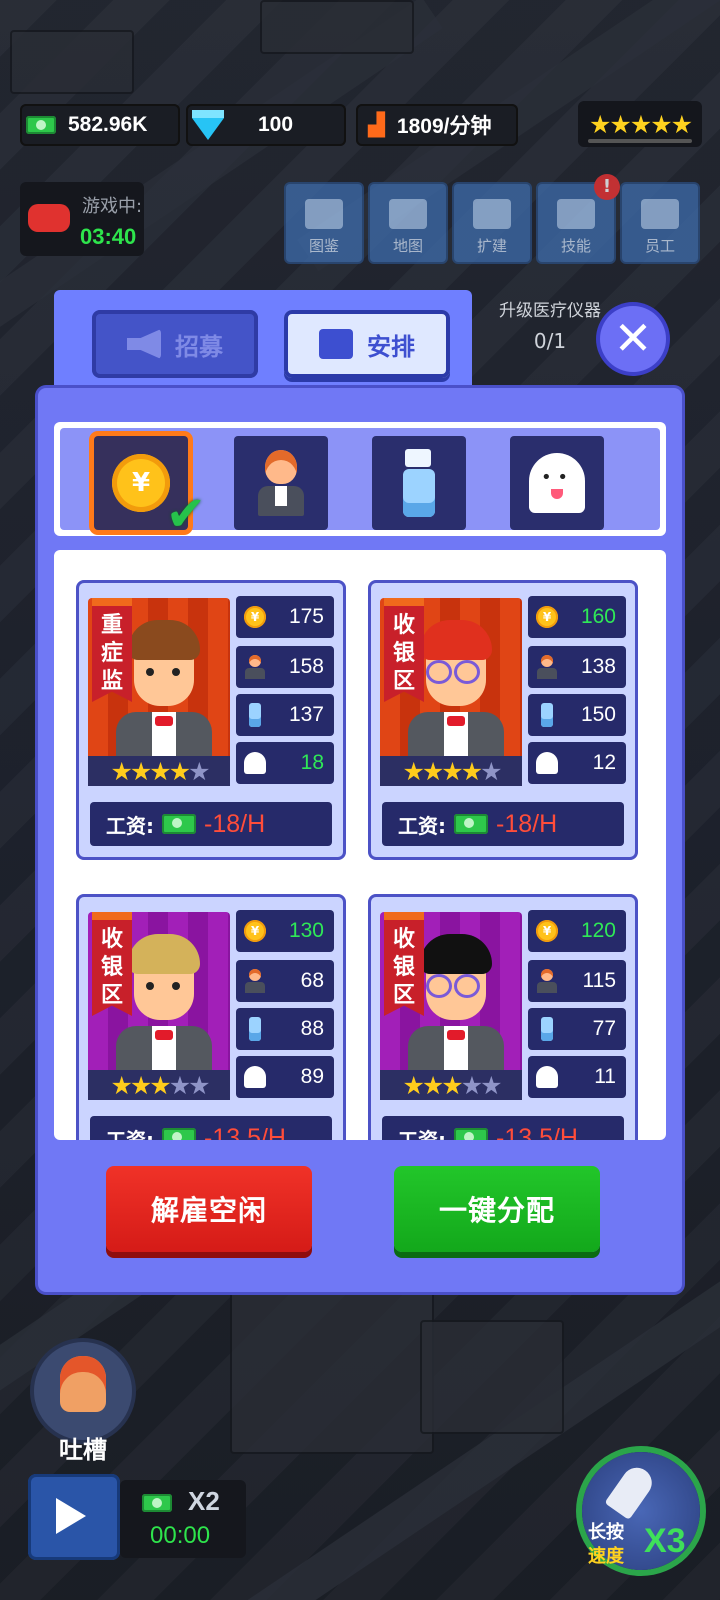 The image size is (720, 1600). I want to click on employee-card: 收银区 ★★★ ★★ ¥130 68 88 89 工资: -13.5/H, so click(211, 1017).